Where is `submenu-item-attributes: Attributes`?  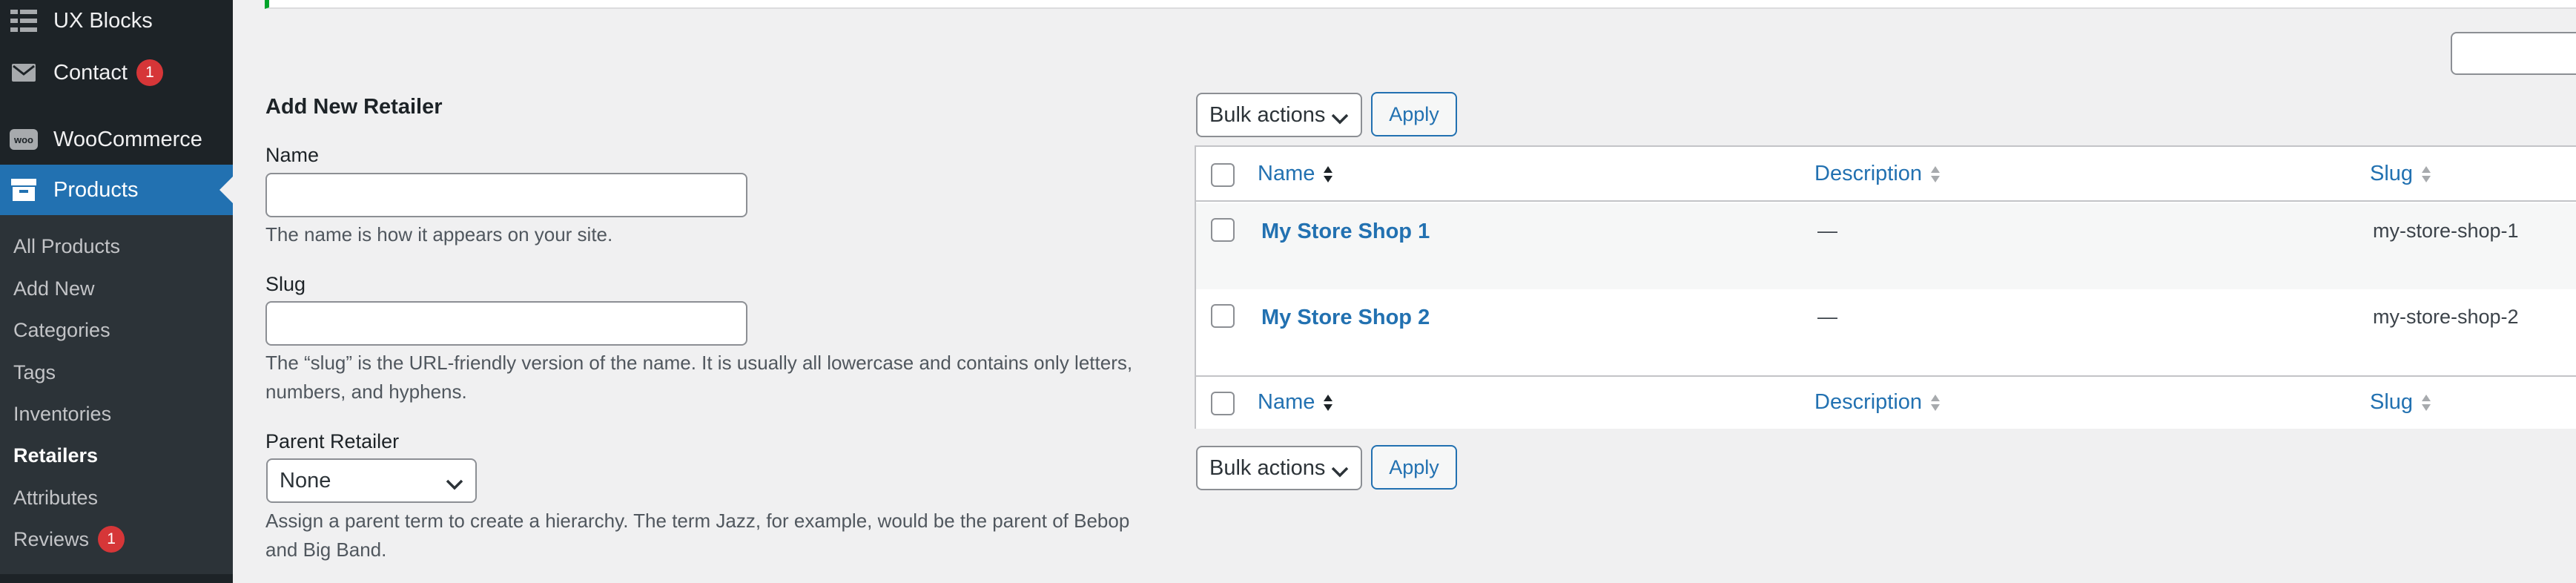
submenu-item-attributes: Attributes is located at coordinates (55, 497).